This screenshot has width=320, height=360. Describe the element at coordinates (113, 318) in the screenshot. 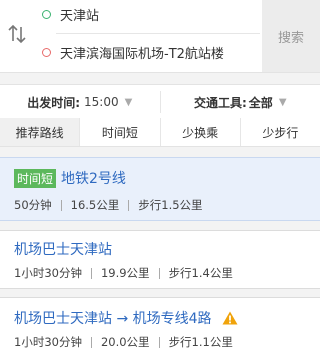

I see `route-name: 机场巴士天津站 → 机场专线4路` at that location.